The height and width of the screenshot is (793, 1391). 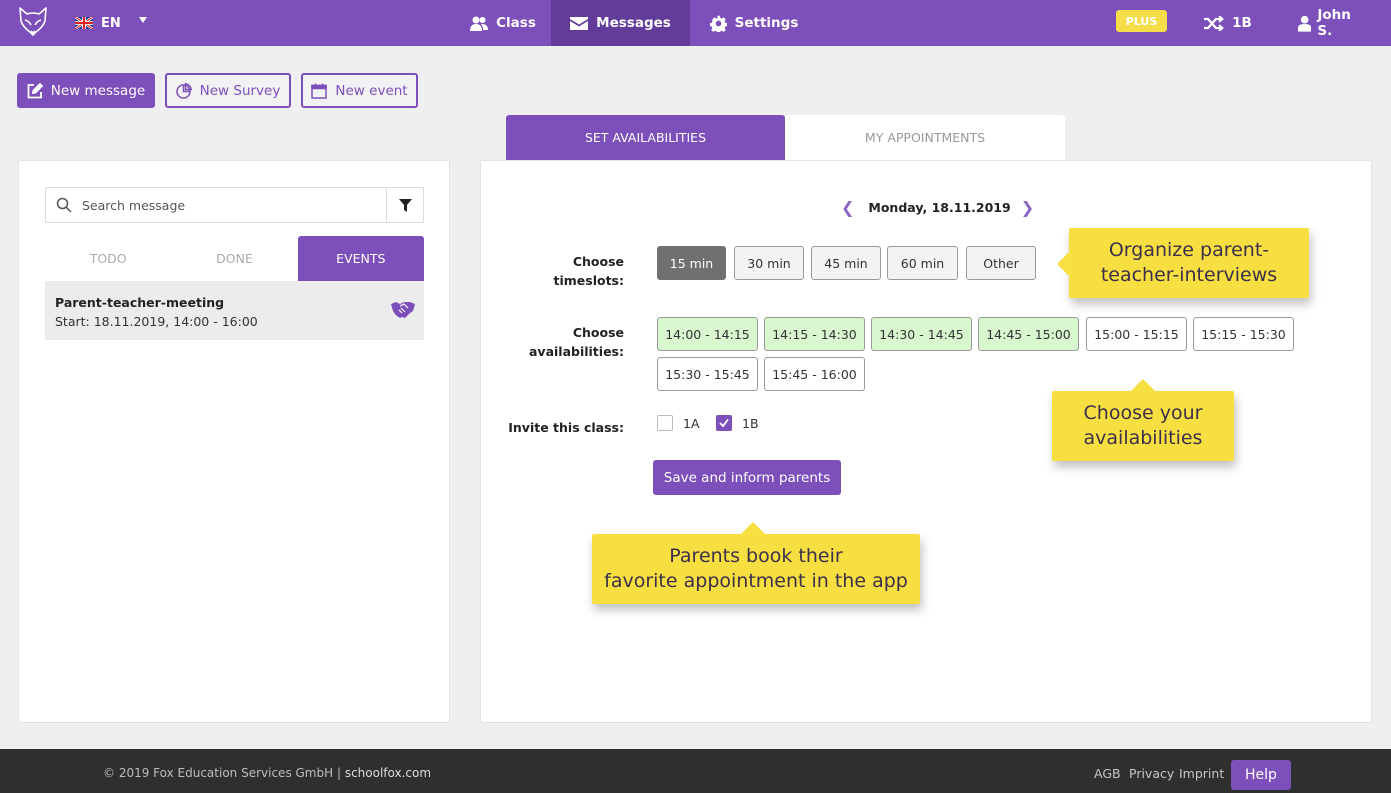 I want to click on nav-messages: Messages, so click(x=620, y=23).